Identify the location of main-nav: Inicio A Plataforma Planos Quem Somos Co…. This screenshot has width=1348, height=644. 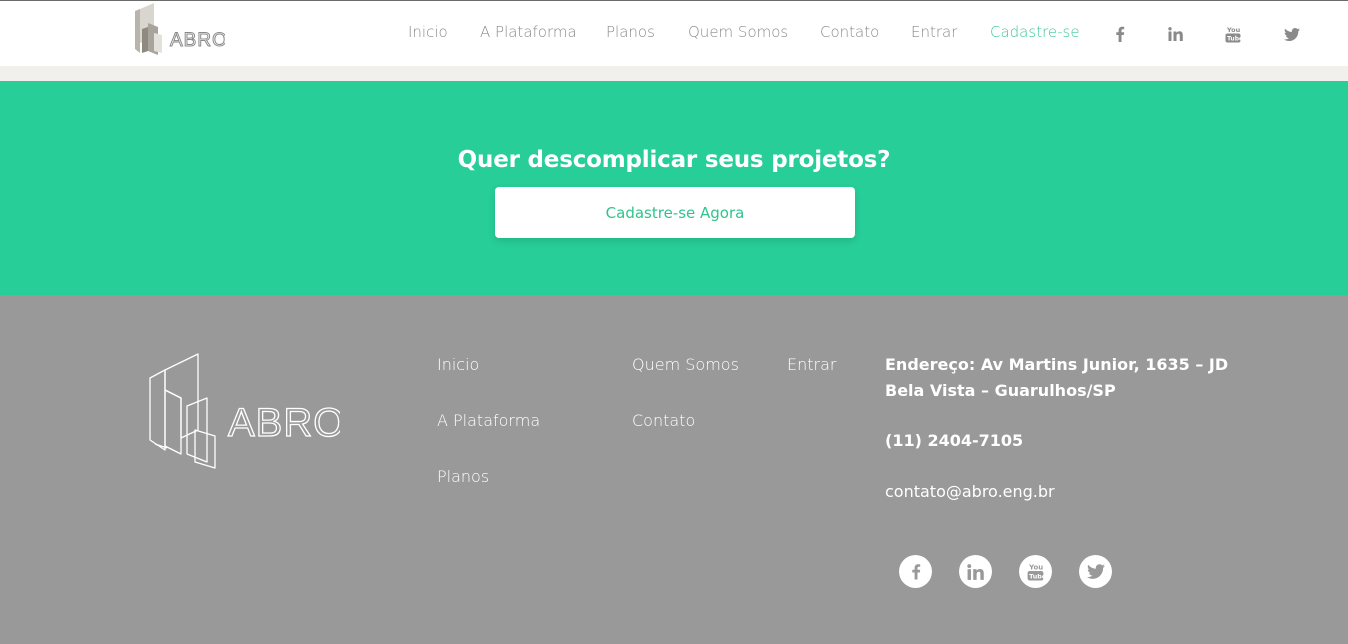
(674, 35).